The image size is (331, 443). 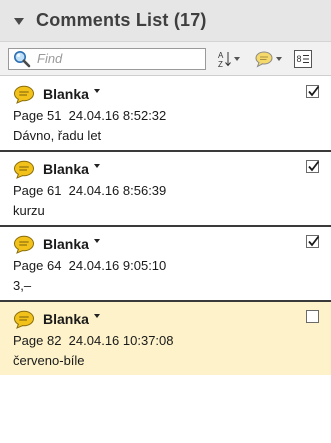 What do you see at coordinates (37, 190) in the screenshot?
I see `comment-page: Page 61` at bounding box center [37, 190].